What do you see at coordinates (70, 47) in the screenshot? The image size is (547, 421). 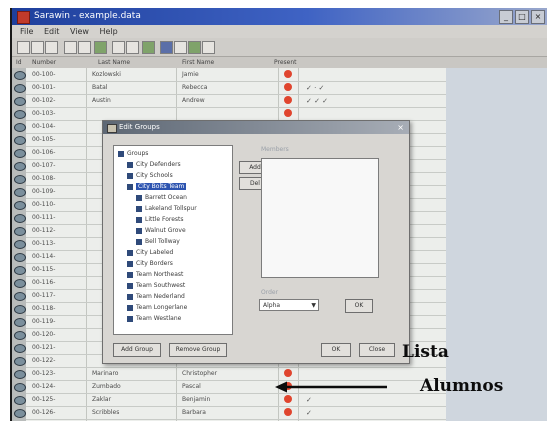 I see `cut-icon` at bounding box center [70, 47].